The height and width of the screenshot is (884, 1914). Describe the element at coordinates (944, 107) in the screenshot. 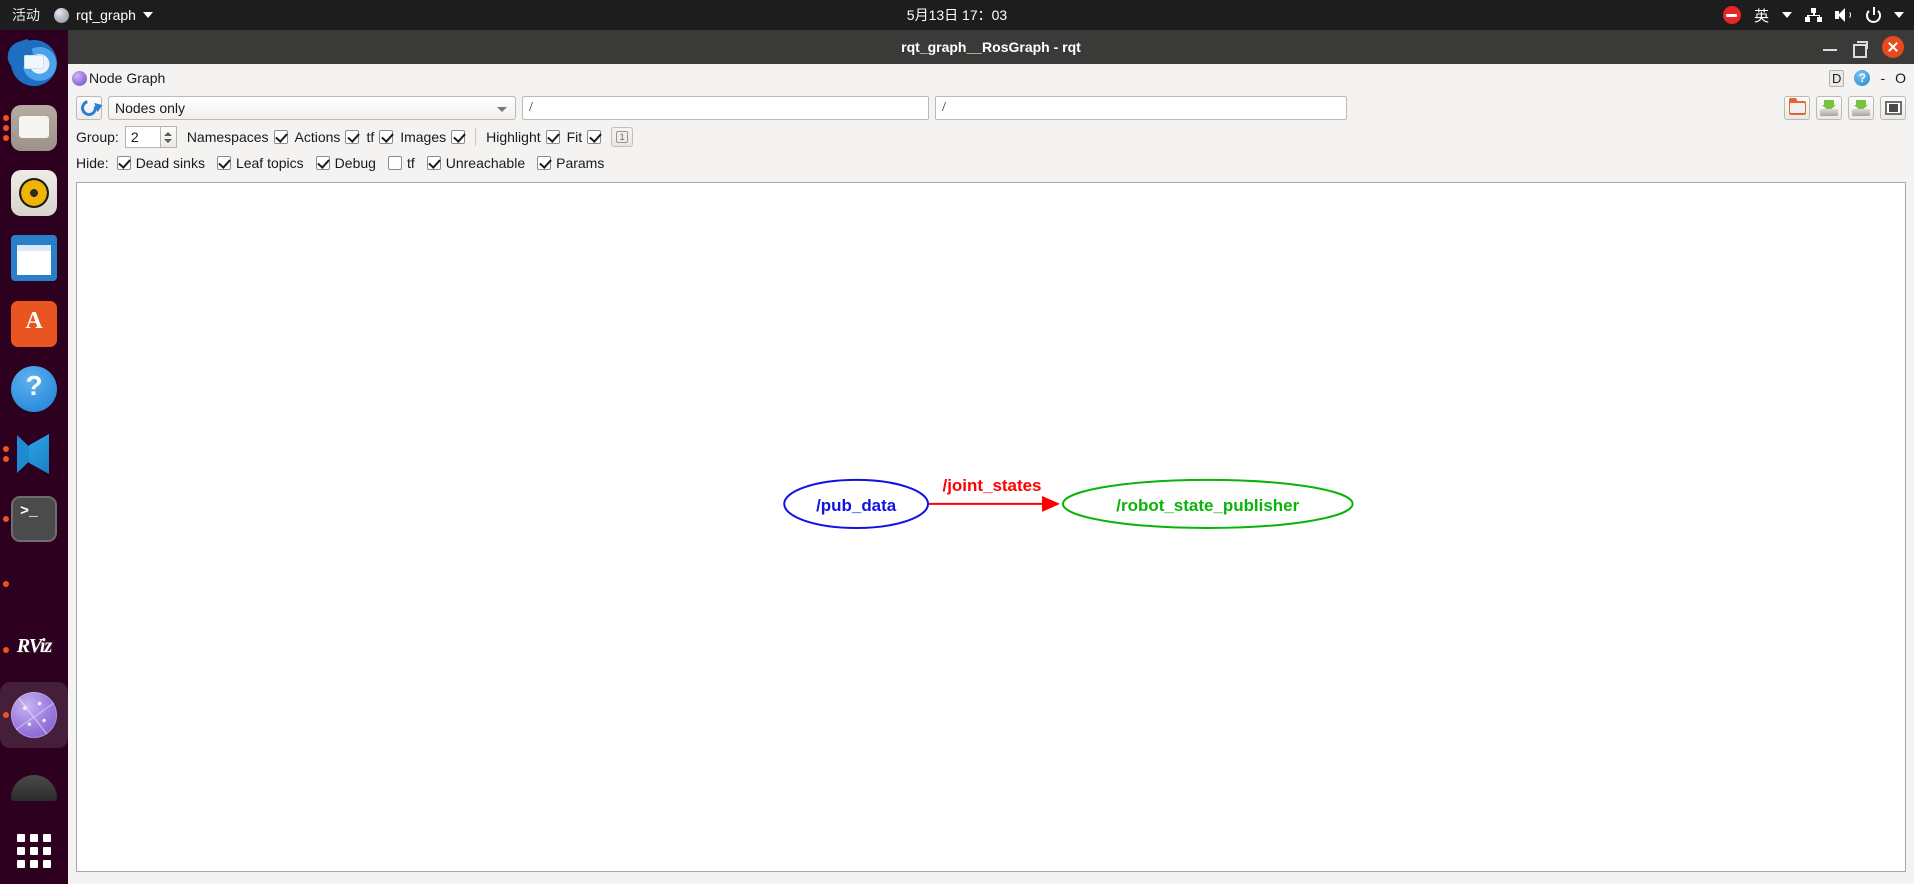

I see `node-filter-value: /` at that location.